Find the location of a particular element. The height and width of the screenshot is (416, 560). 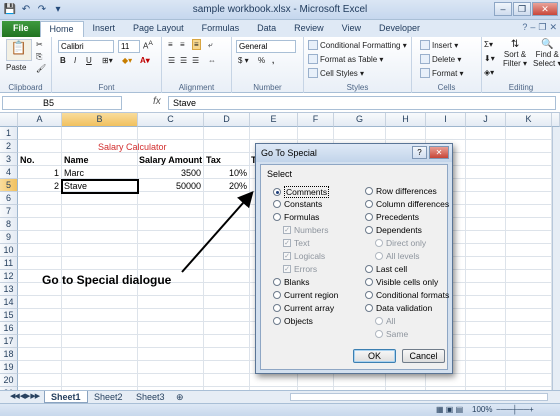

col-header-a: A is located at coordinates (40, 120).